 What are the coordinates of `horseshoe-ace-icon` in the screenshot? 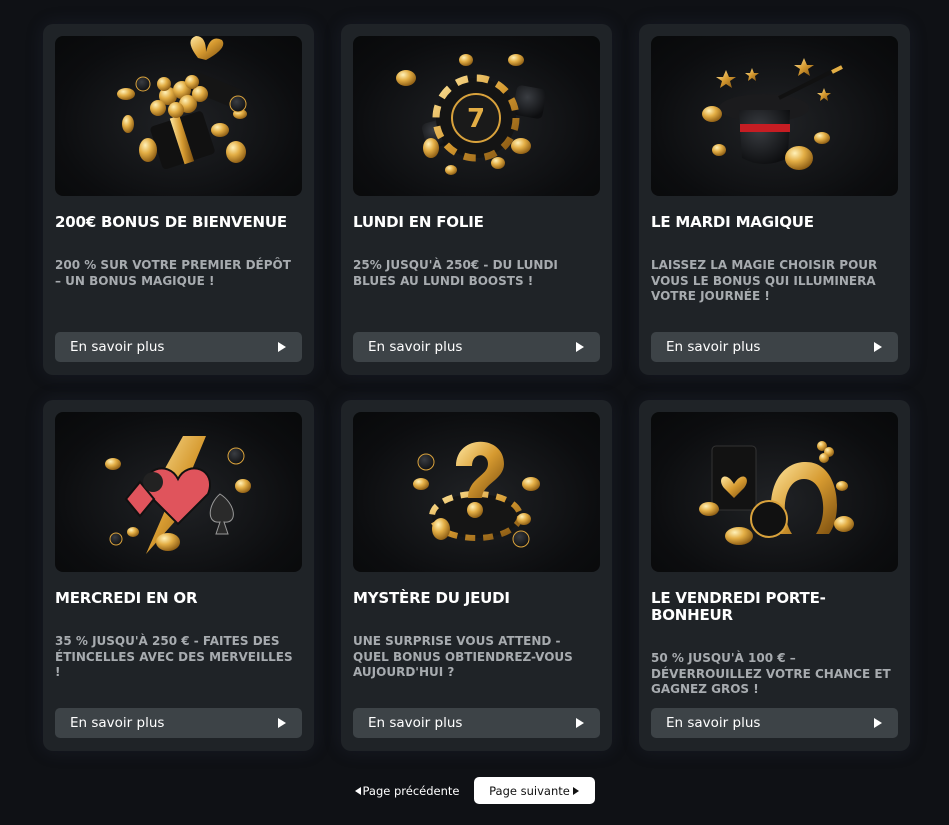 It's located at (774, 492).